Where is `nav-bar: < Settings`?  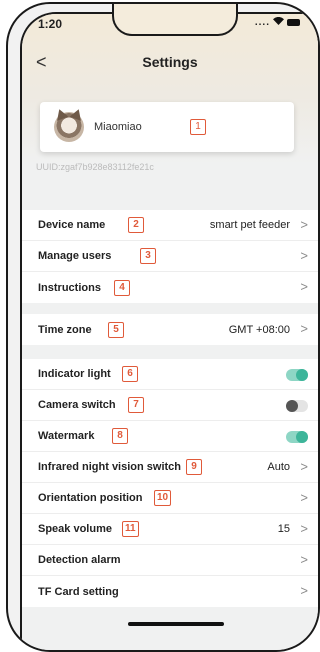 nav-bar: < Settings is located at coordinates (170, 64).